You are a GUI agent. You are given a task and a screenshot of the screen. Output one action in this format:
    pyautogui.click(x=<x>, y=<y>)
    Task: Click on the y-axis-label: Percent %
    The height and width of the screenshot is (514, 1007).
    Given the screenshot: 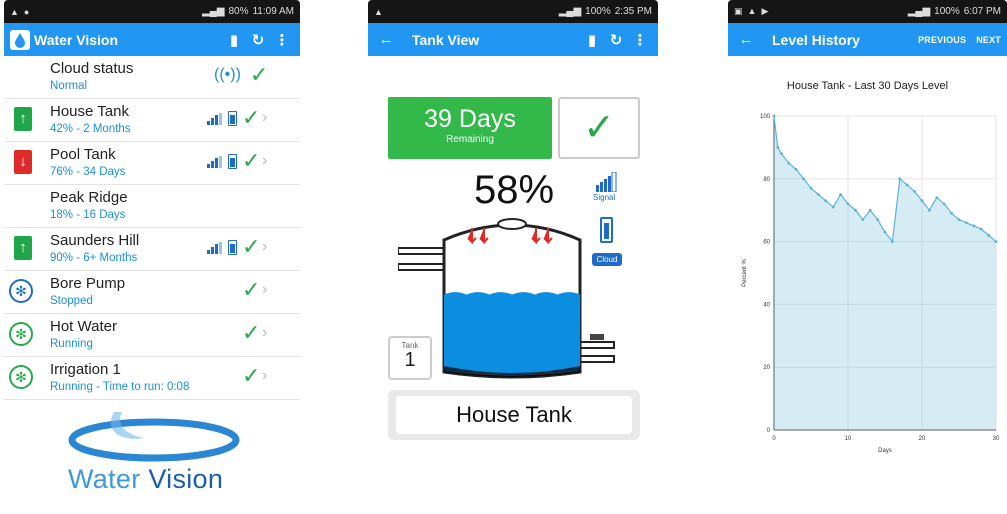 What is the action you would take?
    pyautogui.click(x=745, y=272)
    